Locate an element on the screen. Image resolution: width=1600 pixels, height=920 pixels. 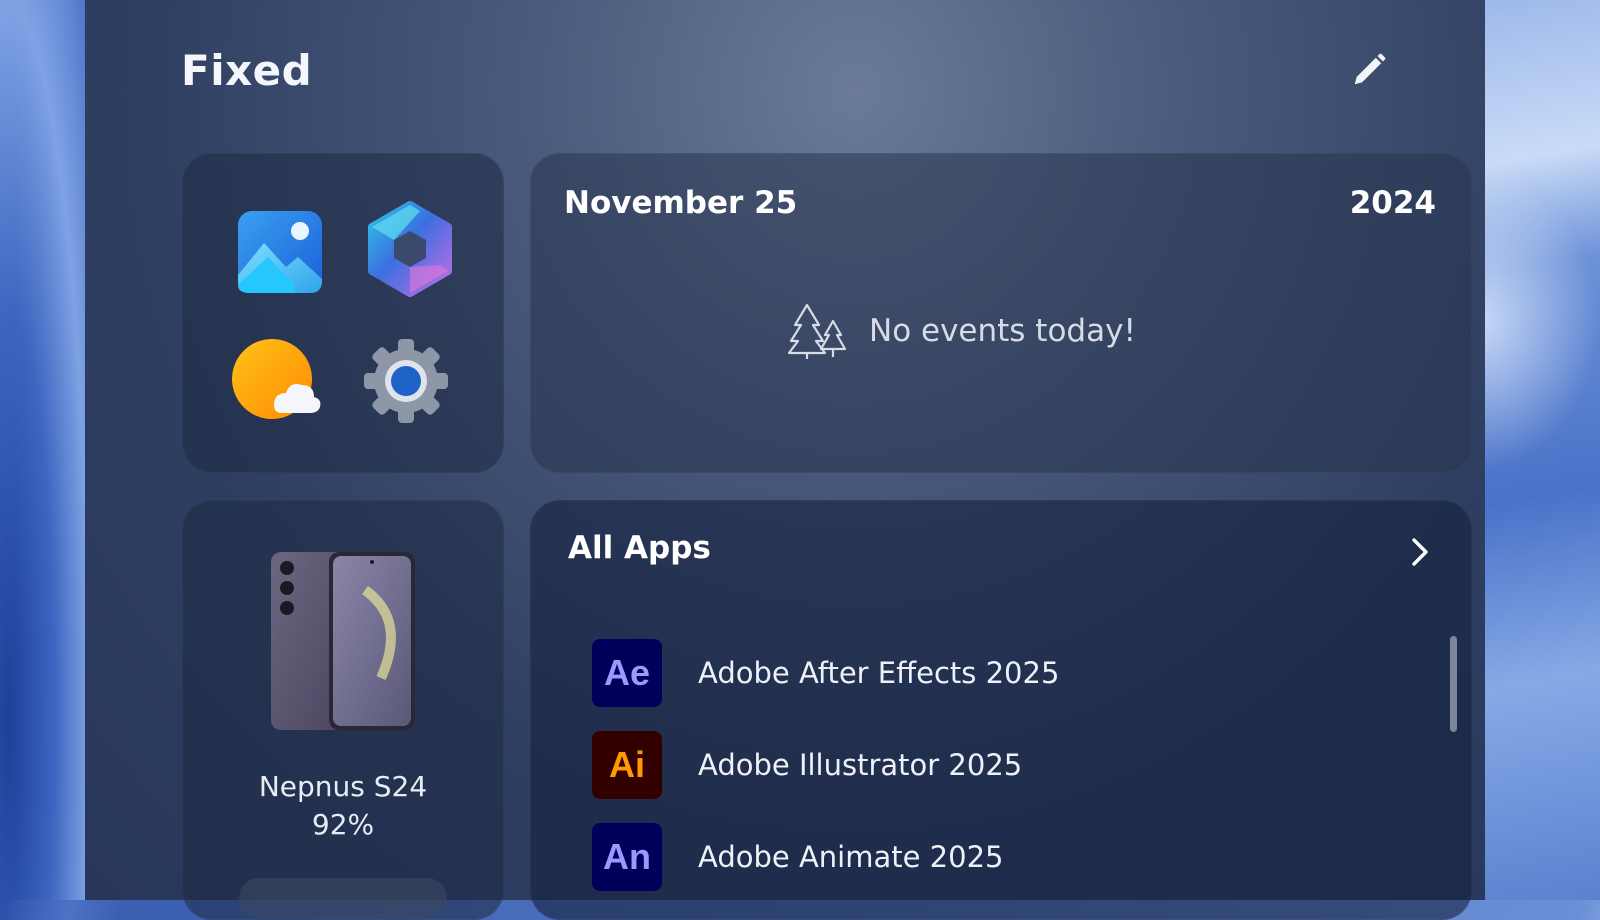
calendar-empty-state: No events today! is located at coordinates (960, 331).